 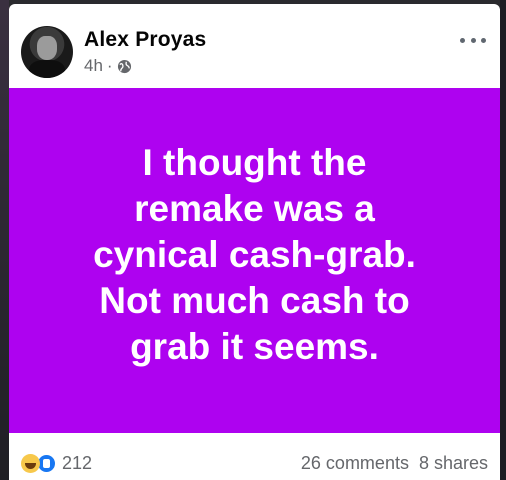 What do you see at coordinates (47, 69) in the screenshot?
I see `avatar-body` at bounding box center [47, 69].